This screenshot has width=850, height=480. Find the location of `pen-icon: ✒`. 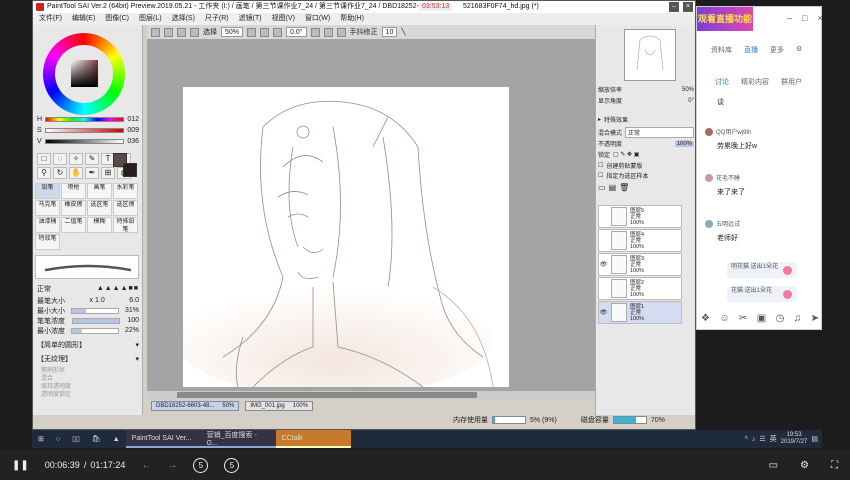

pen-icon: ✒ is located at coordinates (92, 173).